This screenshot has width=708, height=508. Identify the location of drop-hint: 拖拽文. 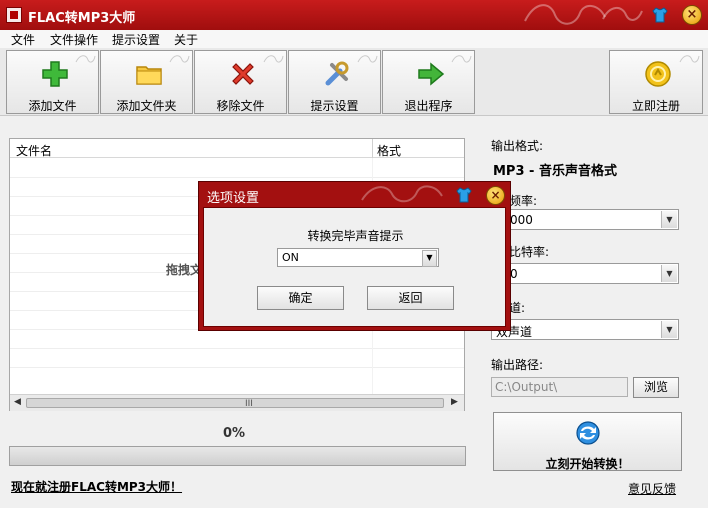
(184, 270).